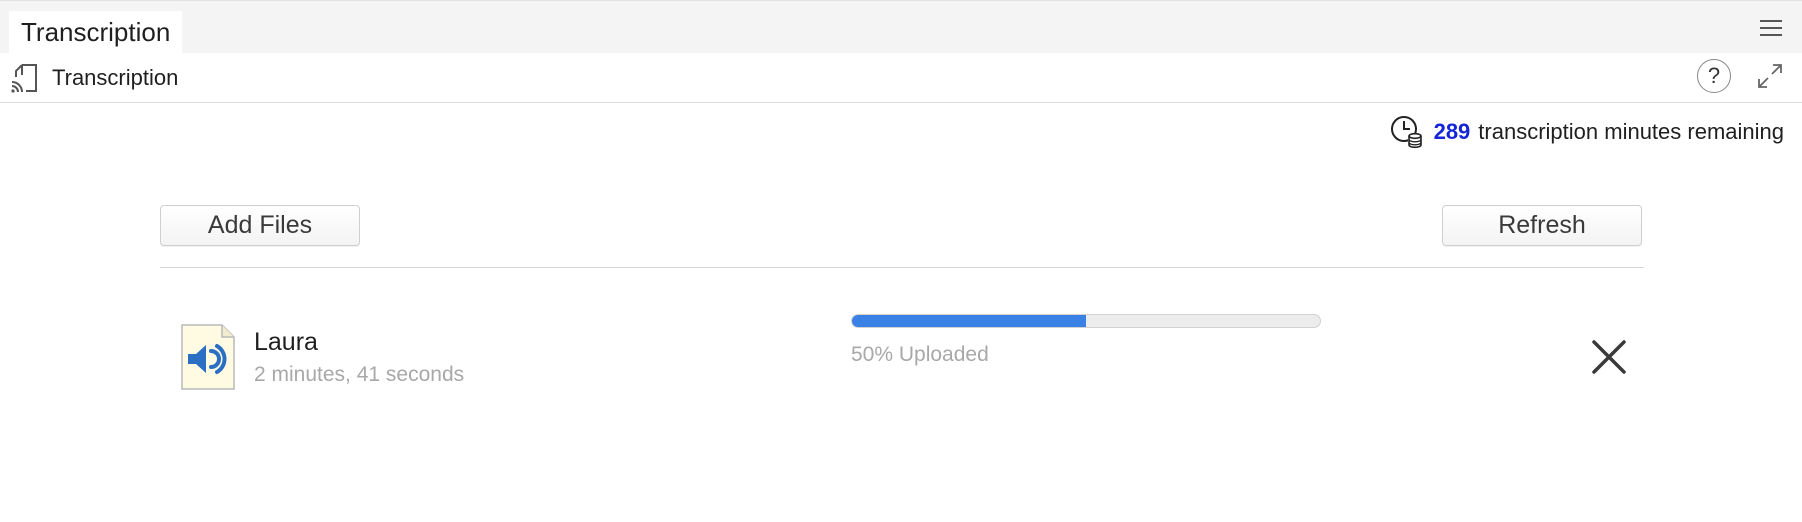  I want to click on minutes-label: transcription minutes remaining, so click(1631, 131).